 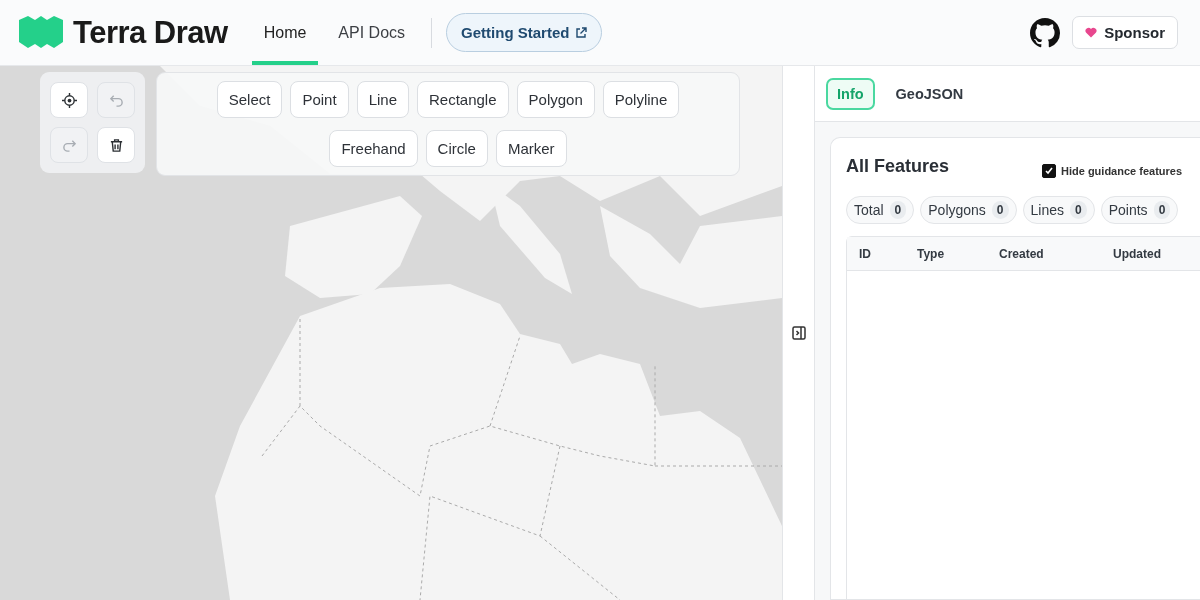 What do you see at coordinates (319, 99) in the screenshot?
I see `mode-button: Point` at bounding box center [319, 99].